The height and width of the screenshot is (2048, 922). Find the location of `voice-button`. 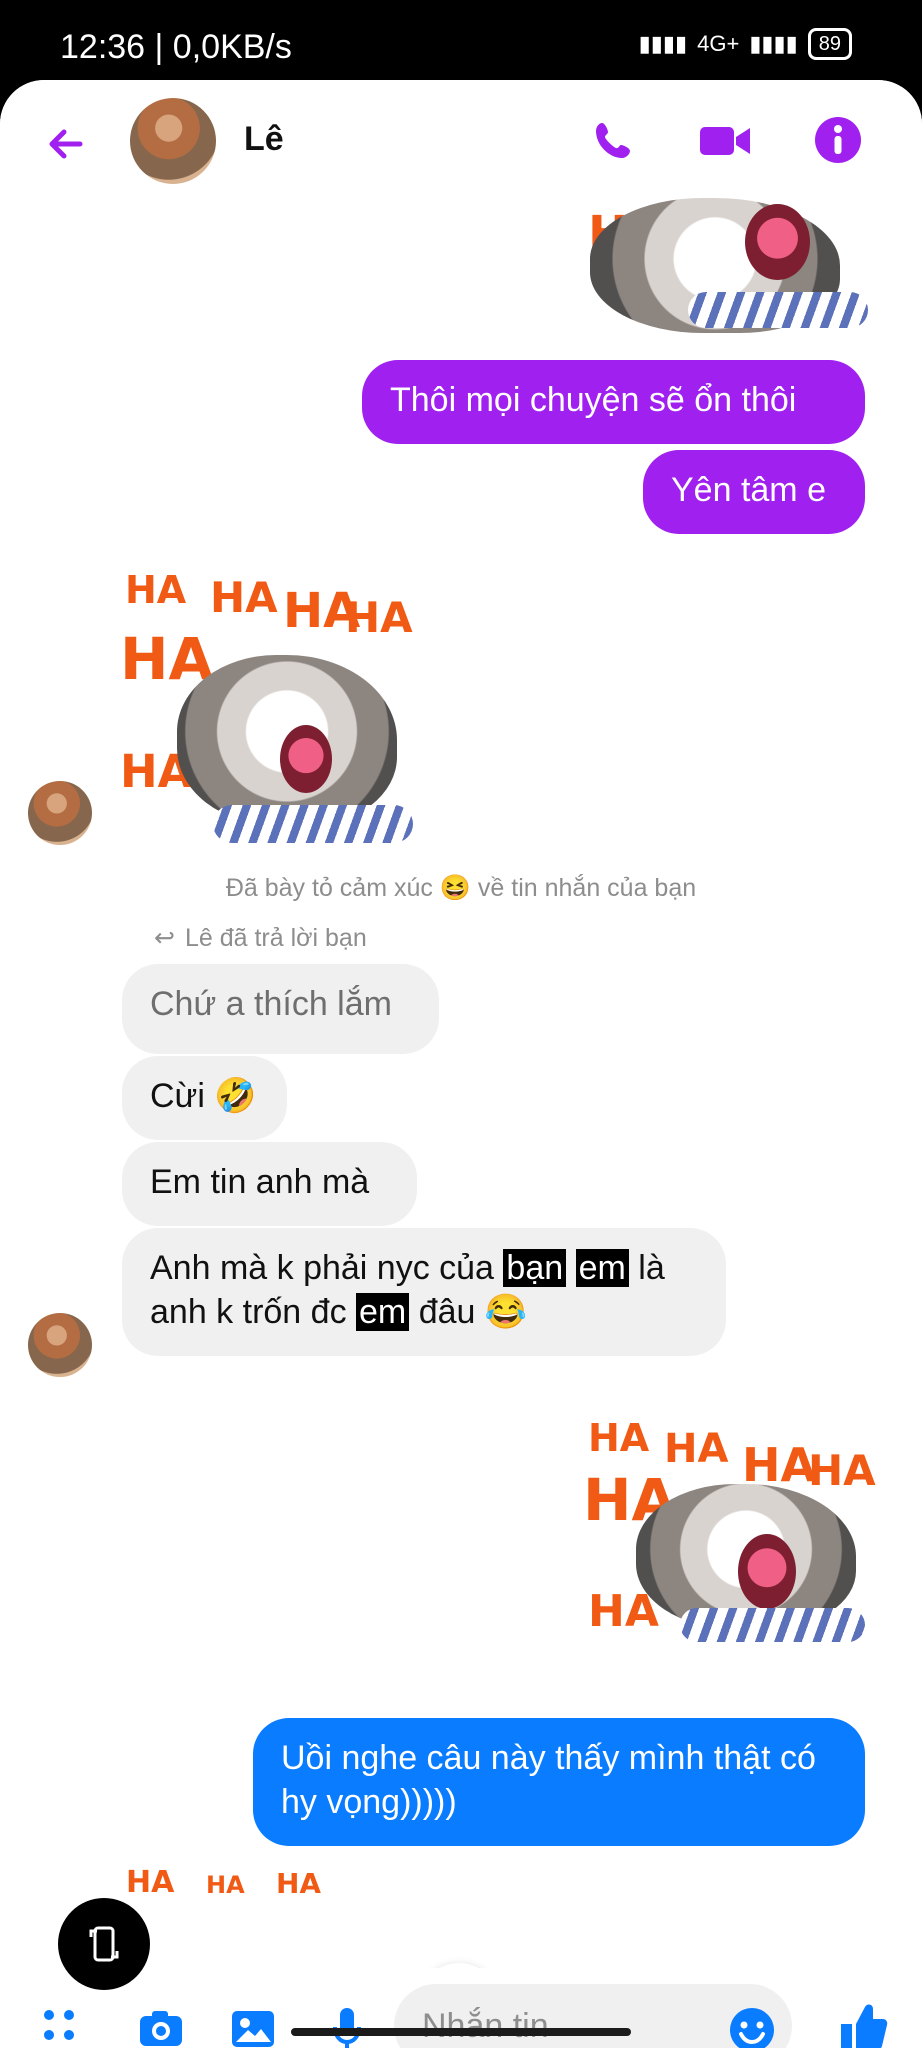

voice-button is located at coordinates (347, 2025).